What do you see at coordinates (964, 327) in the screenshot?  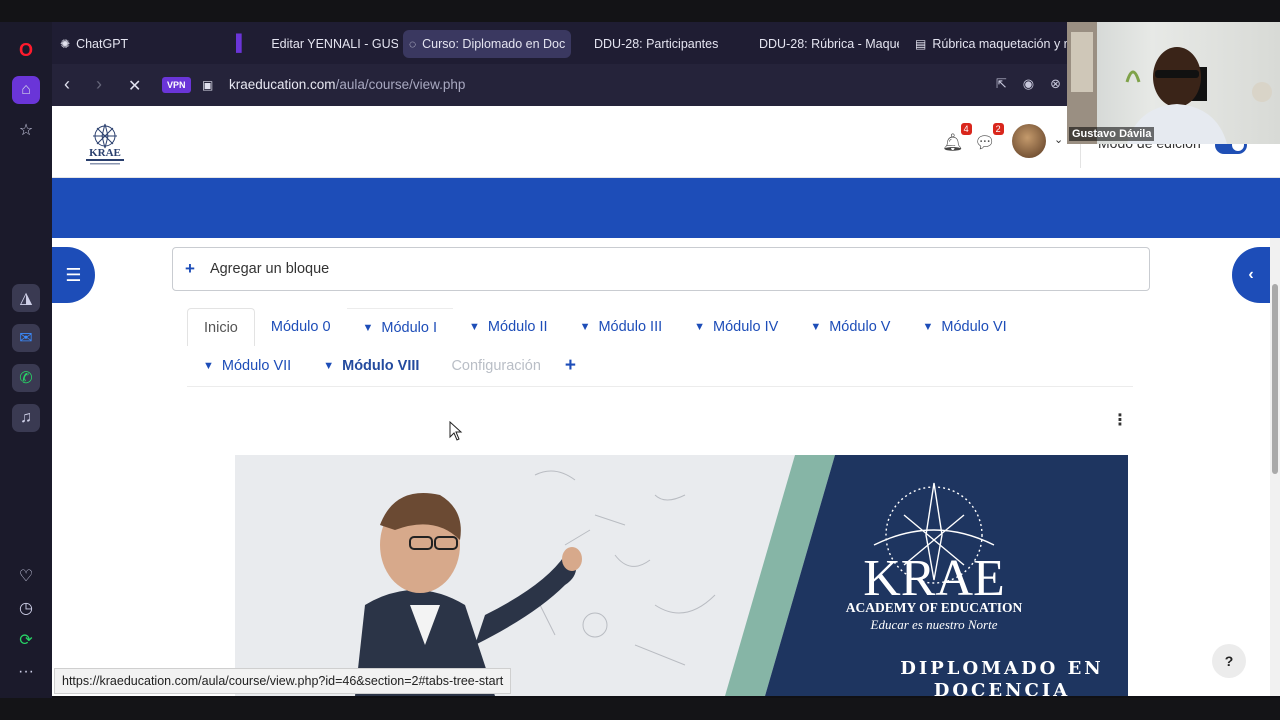 I see `tab-modulo-vi: ▼ Módulo VI` at bounding box center [964, 327].